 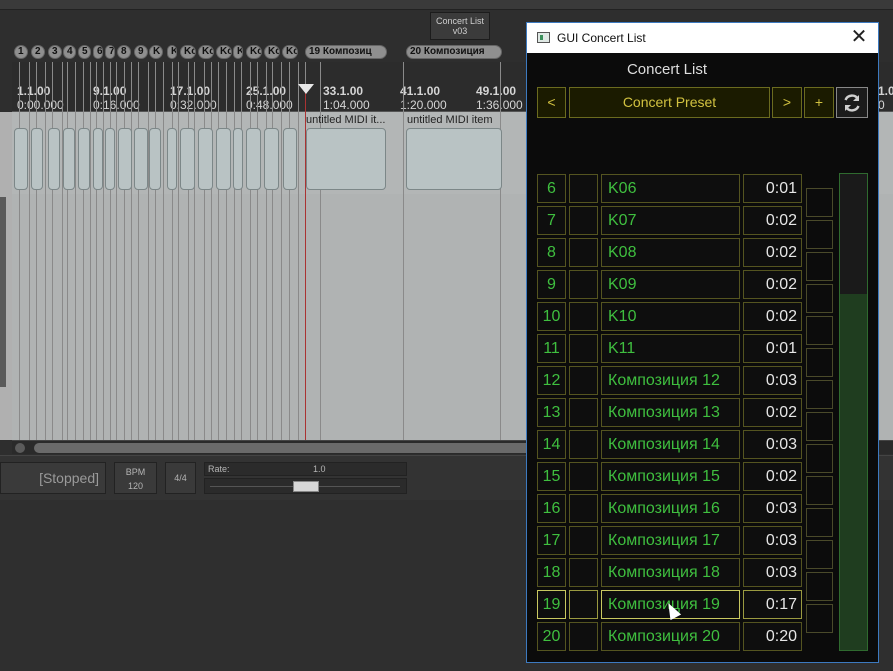 What do you see at coordinates (20, 448) in the screenshot?
I see `scroll-left-icon` at bounding box center [20, 448].